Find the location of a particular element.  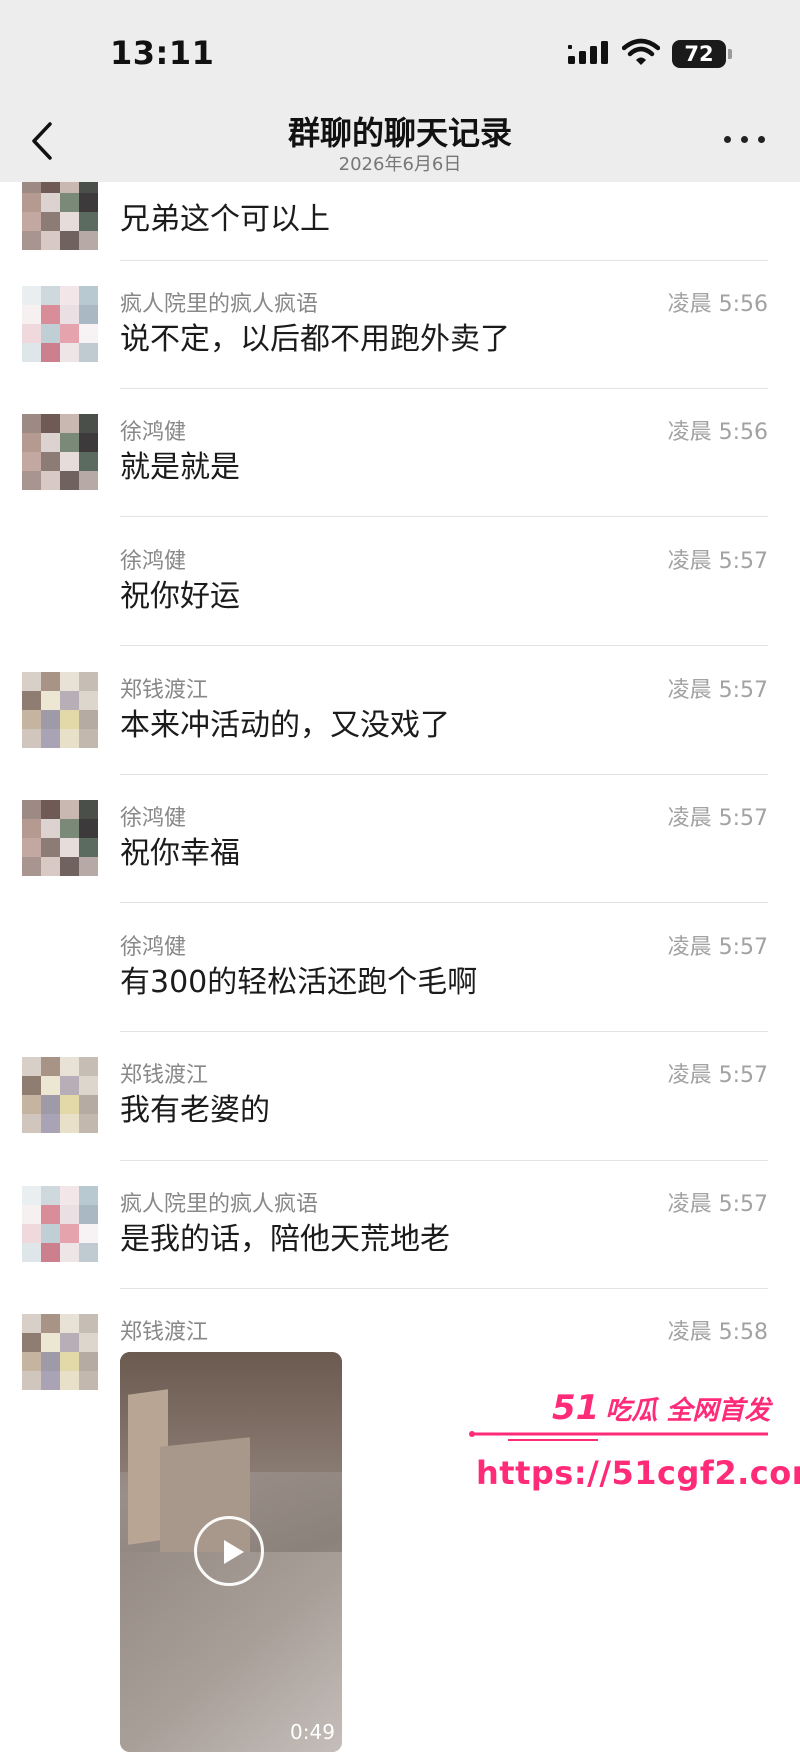

top-bar: 13:11 72 群聊的聊天记录 2026年6月6日 is located at coordinates (400, 91).